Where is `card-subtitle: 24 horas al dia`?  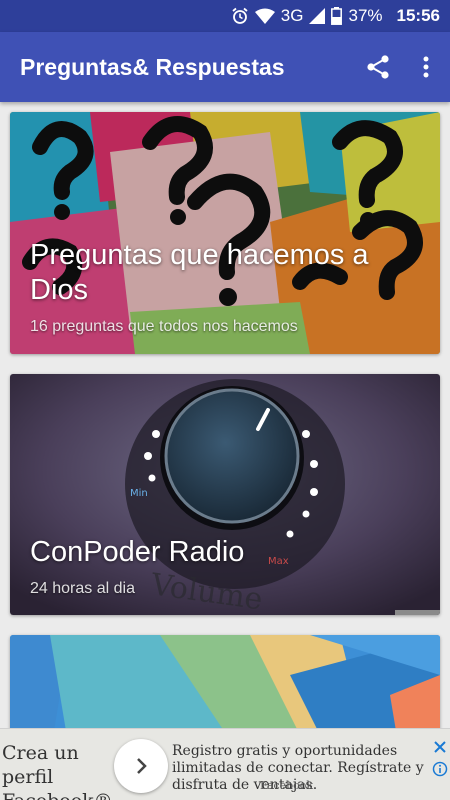 card-subtitle: 24 horas al dia is located at coordinates (82, 588).